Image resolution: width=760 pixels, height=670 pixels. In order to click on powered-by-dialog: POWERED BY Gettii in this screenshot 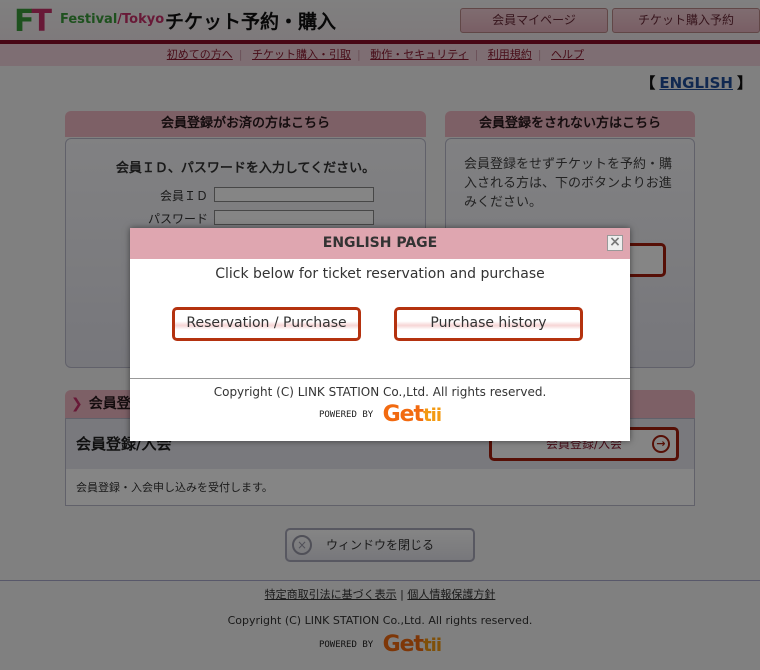, I will do `click(380, 414)`.